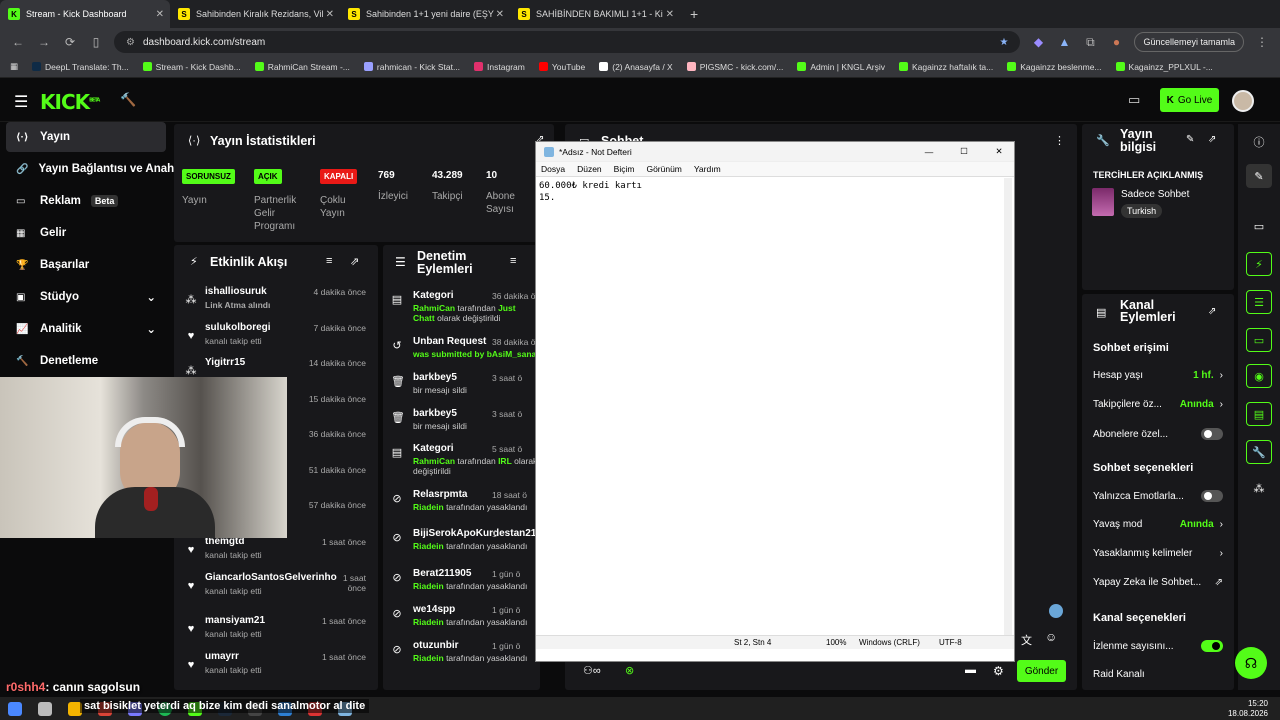 The image size is (1280, 720). Describe the element at coordinates (1251, 663) in the screenshot. I see `support-button: ☊` at that location.